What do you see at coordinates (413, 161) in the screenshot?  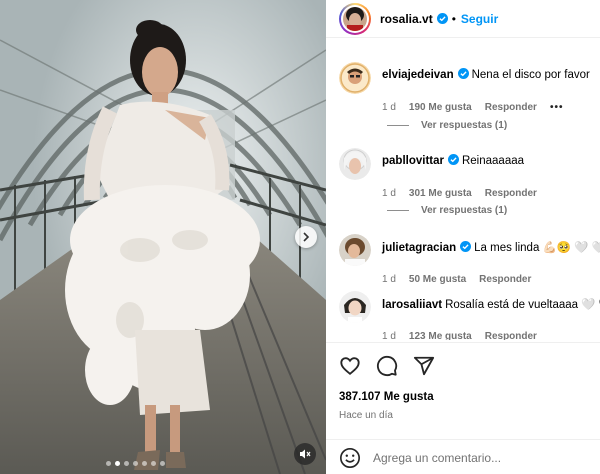 I see `commenter-username: pabllovittar` at bounding box center [413, 161].